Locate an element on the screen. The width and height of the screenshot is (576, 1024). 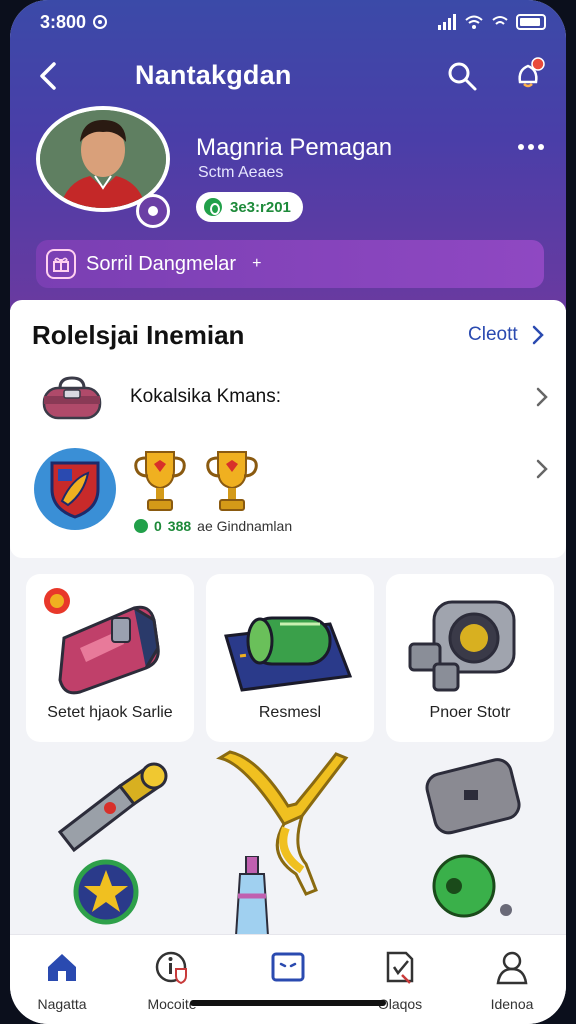
banner-plus: + is located at coordinates (257, 263).